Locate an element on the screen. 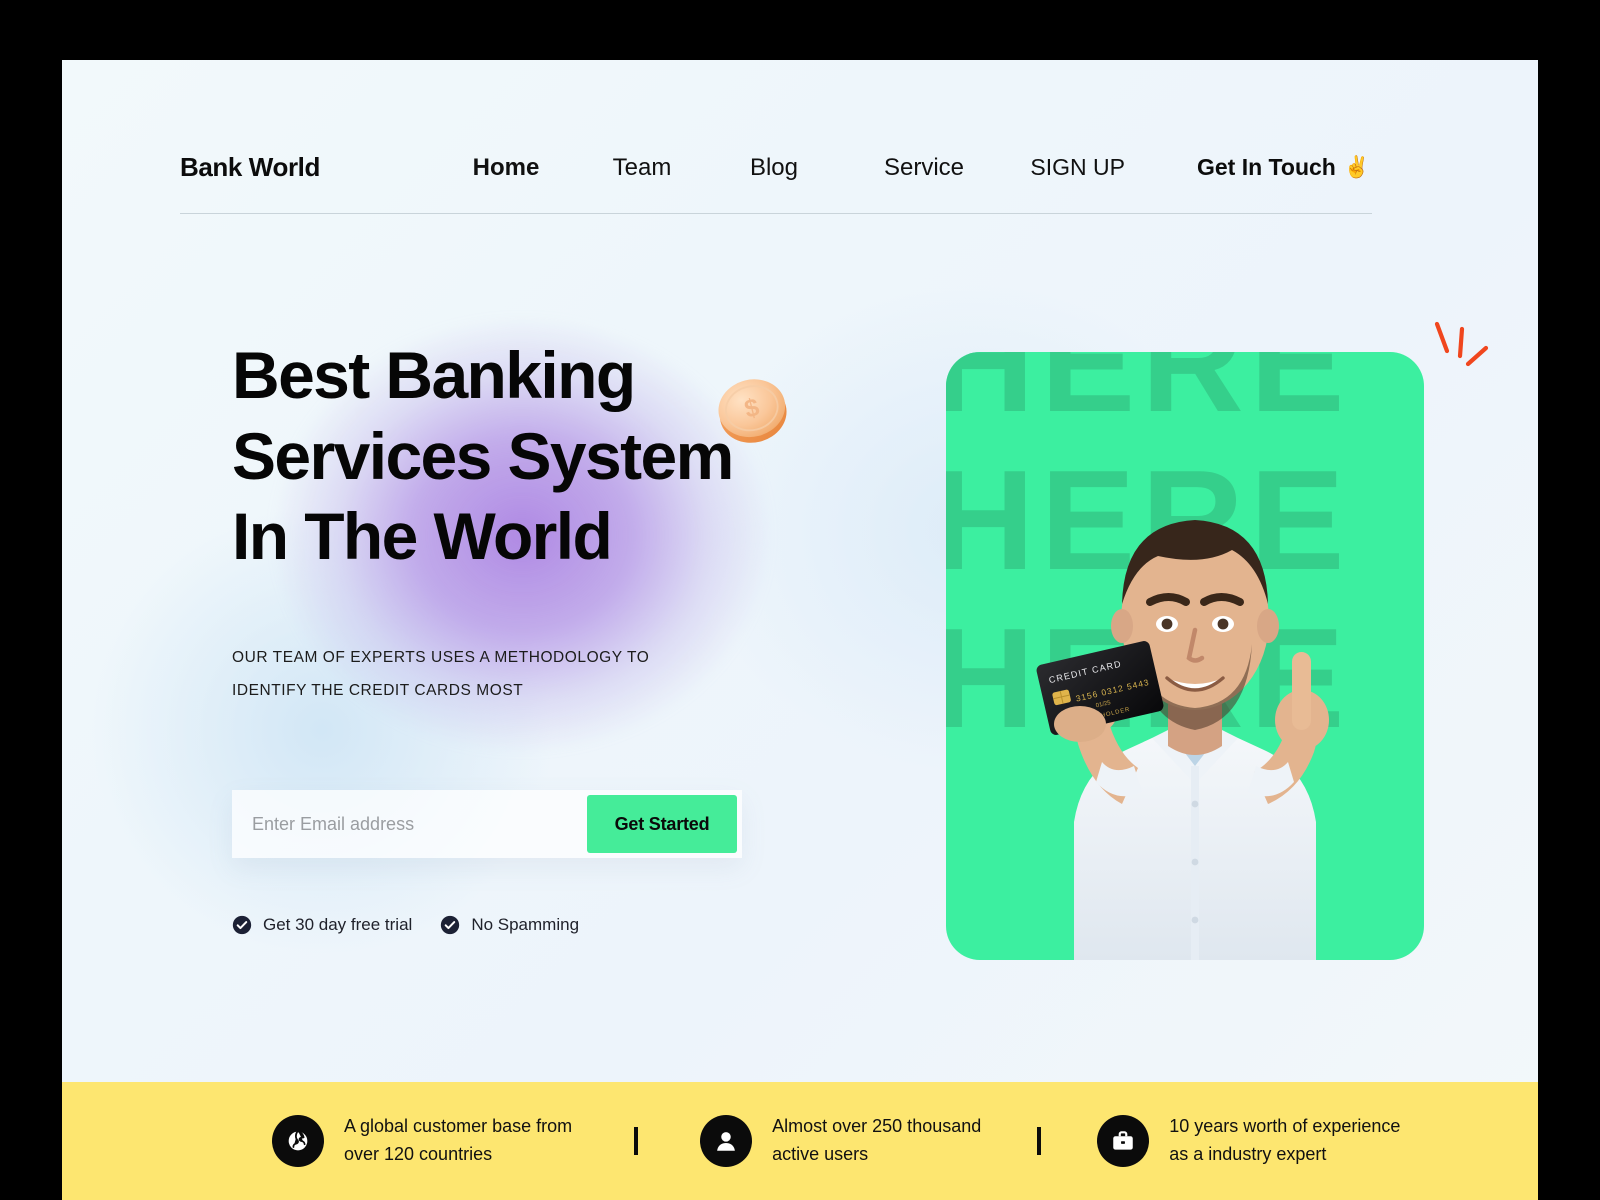 The height and width of the screenshot is (1200, 1600). email-input is located at coordinates (409, 824).